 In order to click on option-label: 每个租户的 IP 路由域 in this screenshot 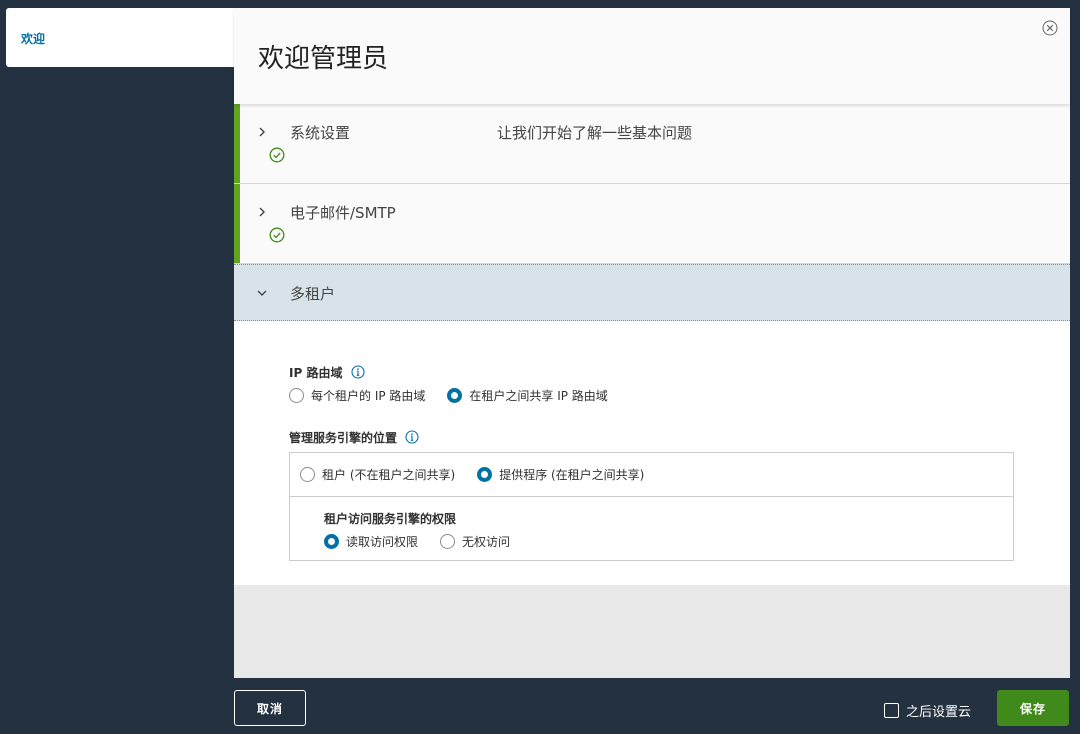, I will do `click(368, 396)`.